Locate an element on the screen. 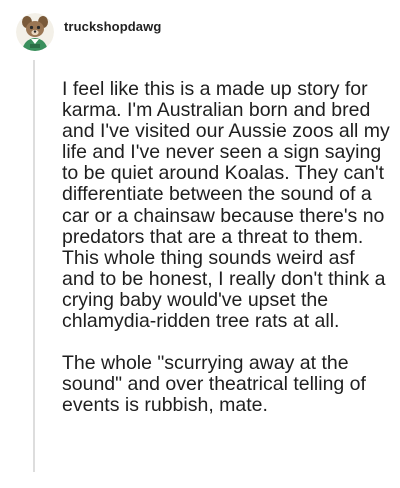 The height and width of the screenshot is (488, 400). username: truckshopdawg is located at coordinates (112, 26).